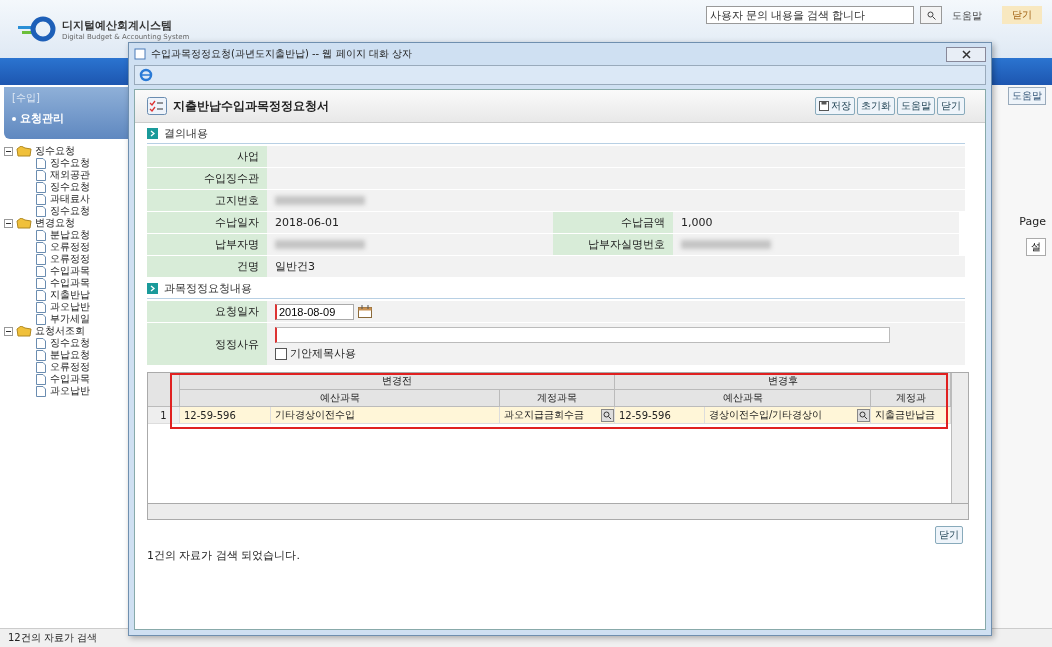 The image size is (1052, 647). Describe the element at coordinates (613, 244) in the screenshot. I see `field-label: 납부자실명번호` at that location.